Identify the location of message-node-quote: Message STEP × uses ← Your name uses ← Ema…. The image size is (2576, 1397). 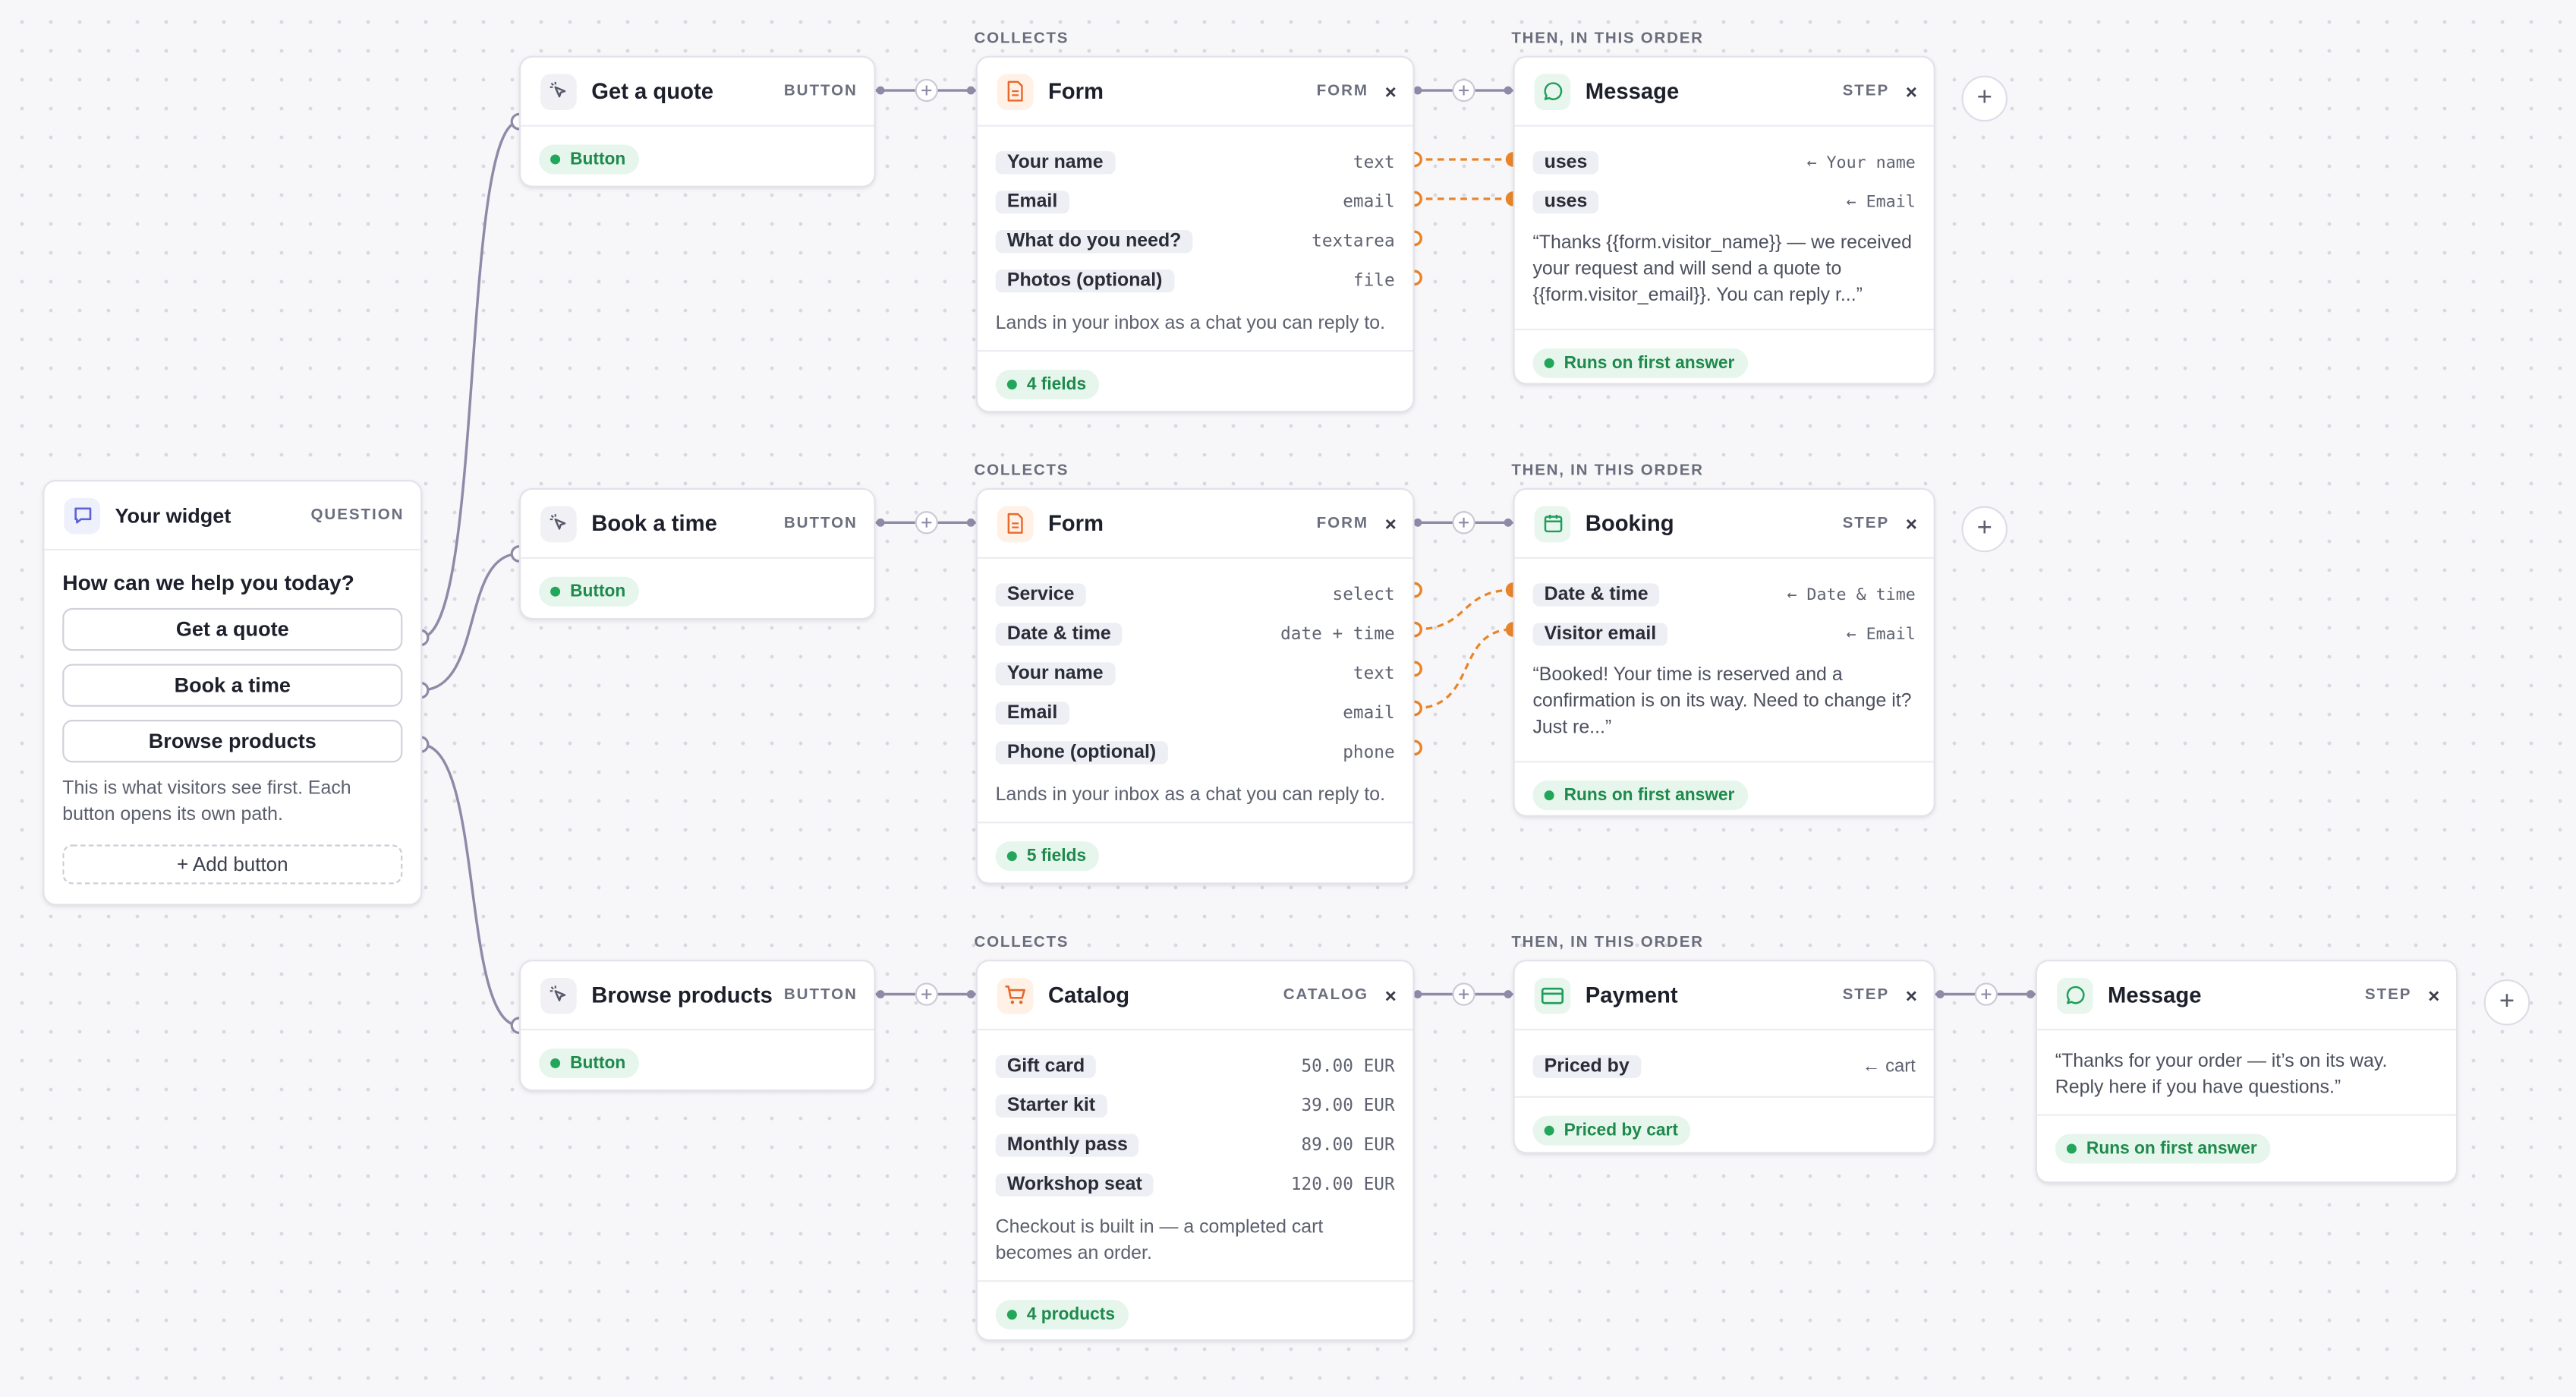
(1724, 220).